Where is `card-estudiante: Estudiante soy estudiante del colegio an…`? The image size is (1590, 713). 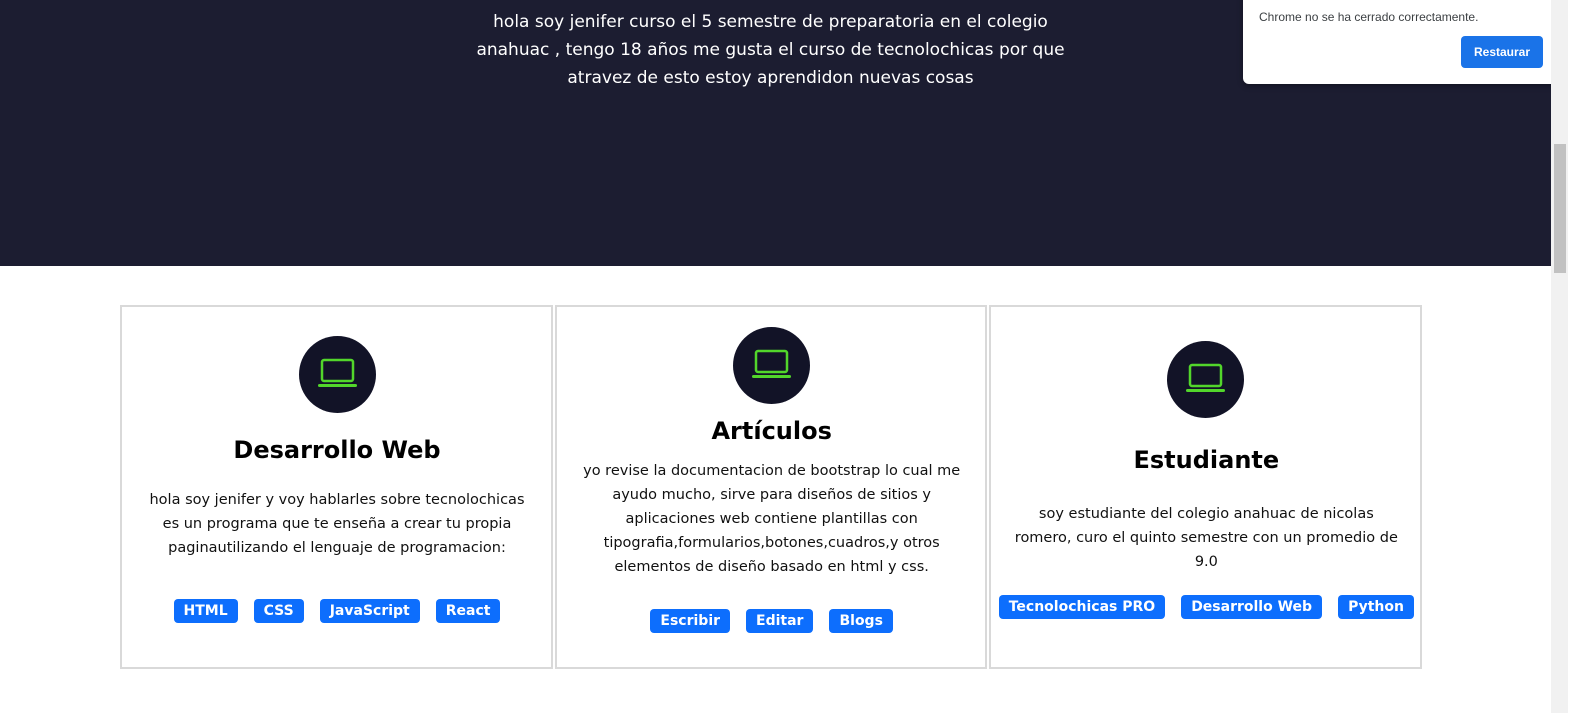
card-estudiante: Estudiante soy estudiante del colegio an… is located at coordinates (1206, 487).